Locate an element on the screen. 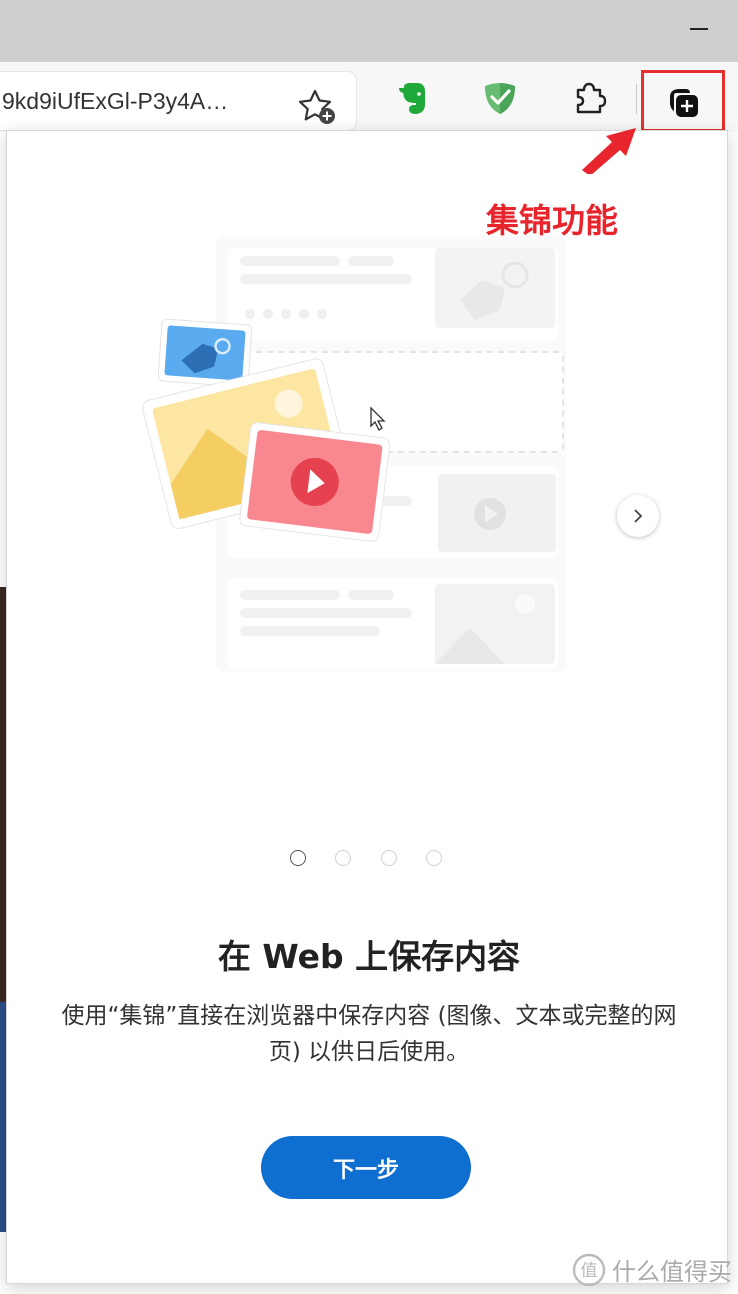  svg-text: 值 is located at coordinates (589, 1271).